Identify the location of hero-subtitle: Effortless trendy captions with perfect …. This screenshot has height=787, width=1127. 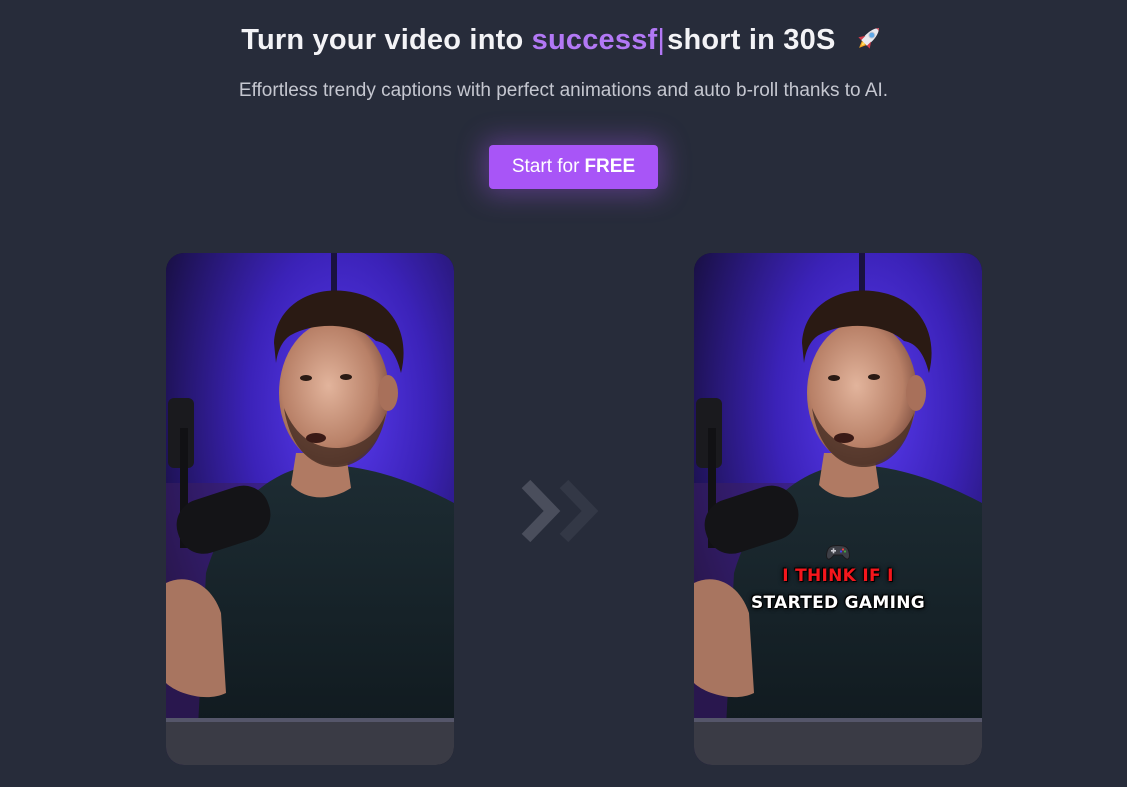
(563, 90).